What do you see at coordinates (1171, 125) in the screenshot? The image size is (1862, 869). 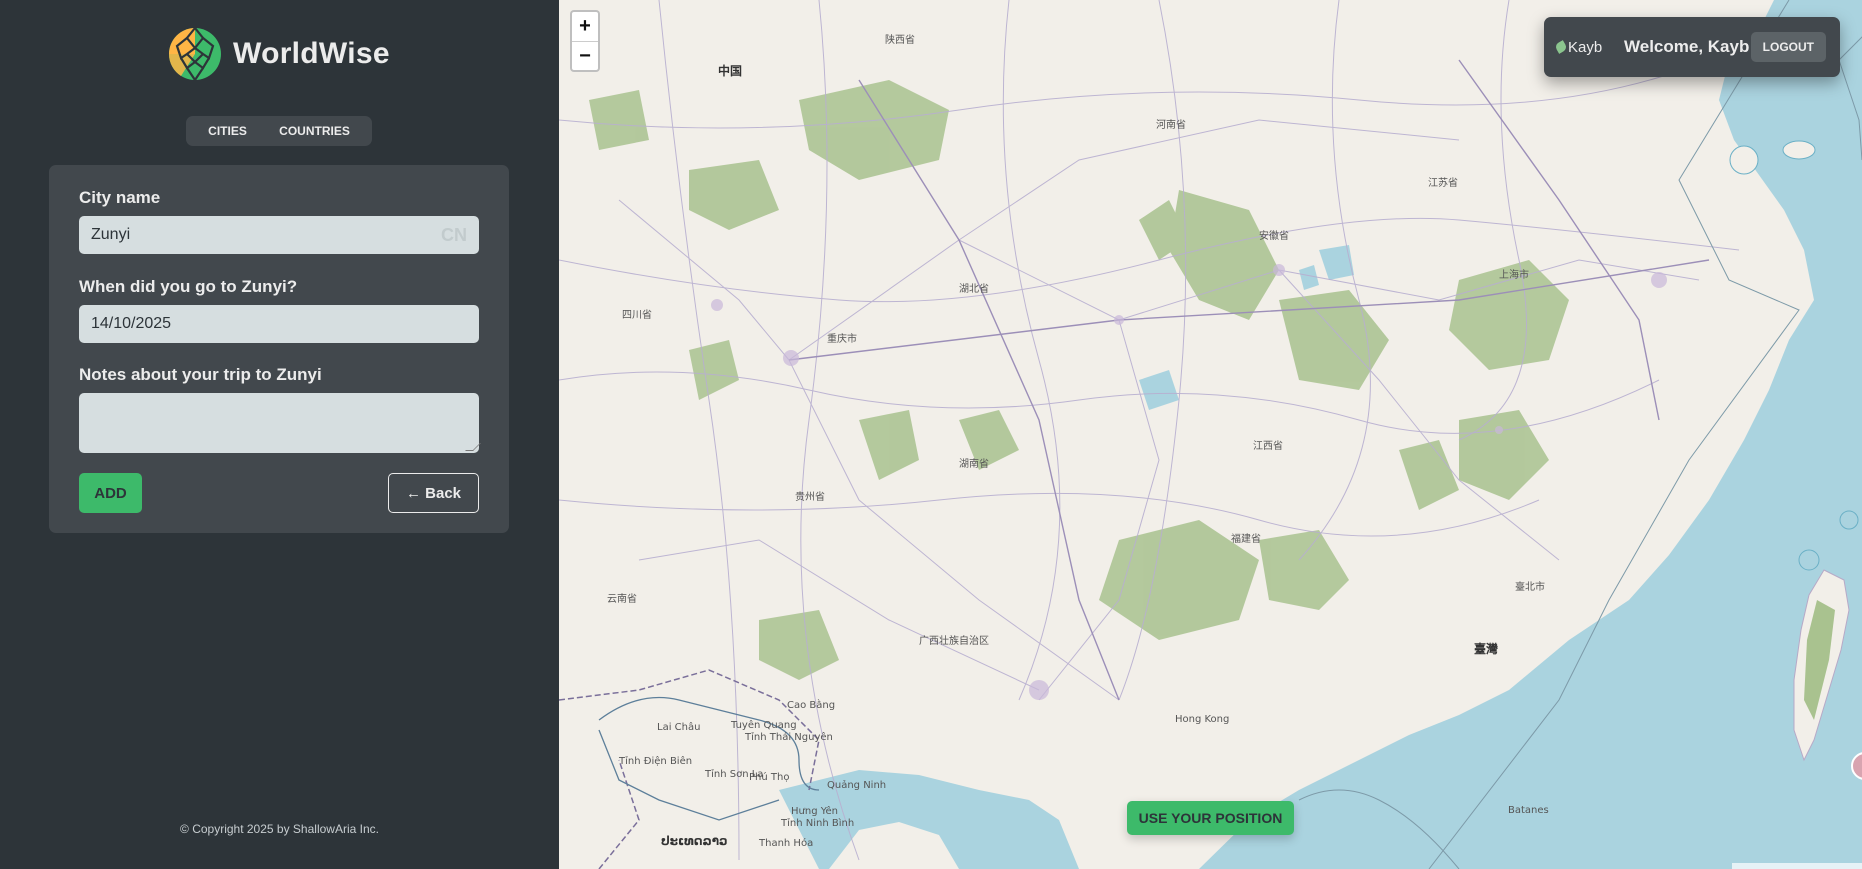 I see `map-label-henan: 河南省` at bounding box center [1171, 125].